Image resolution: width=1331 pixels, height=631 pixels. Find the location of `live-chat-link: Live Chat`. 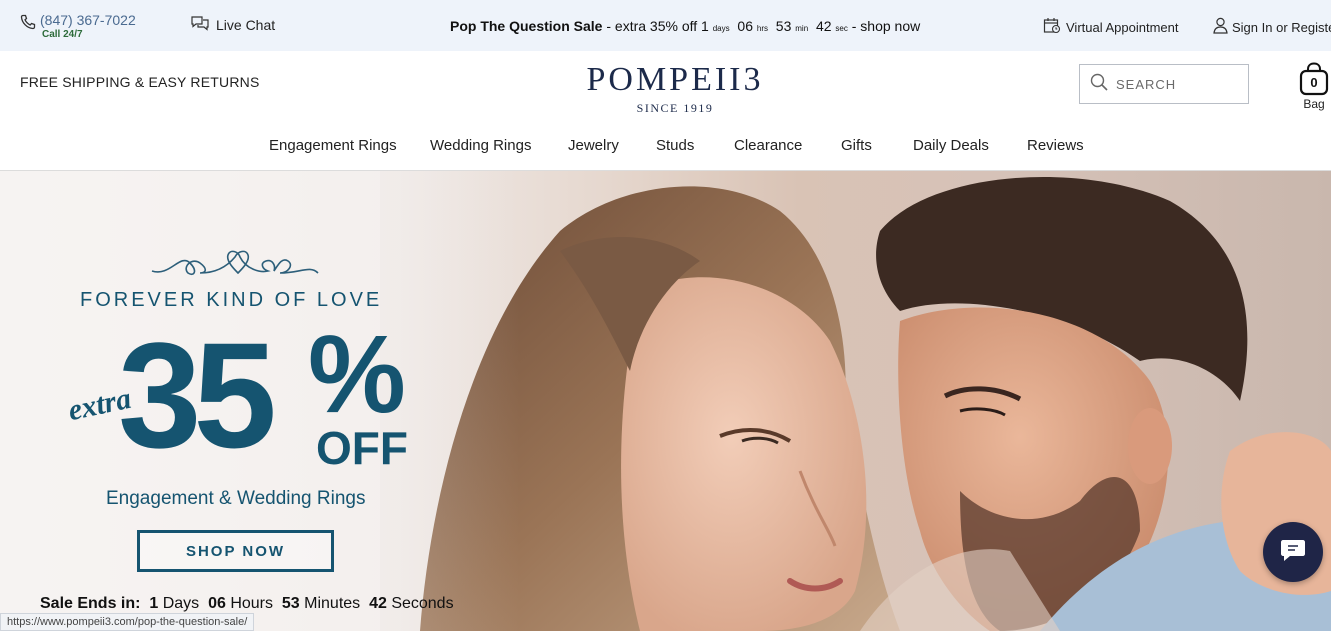

live-chat-link: Live Chat is located at coordinates (232, 25).